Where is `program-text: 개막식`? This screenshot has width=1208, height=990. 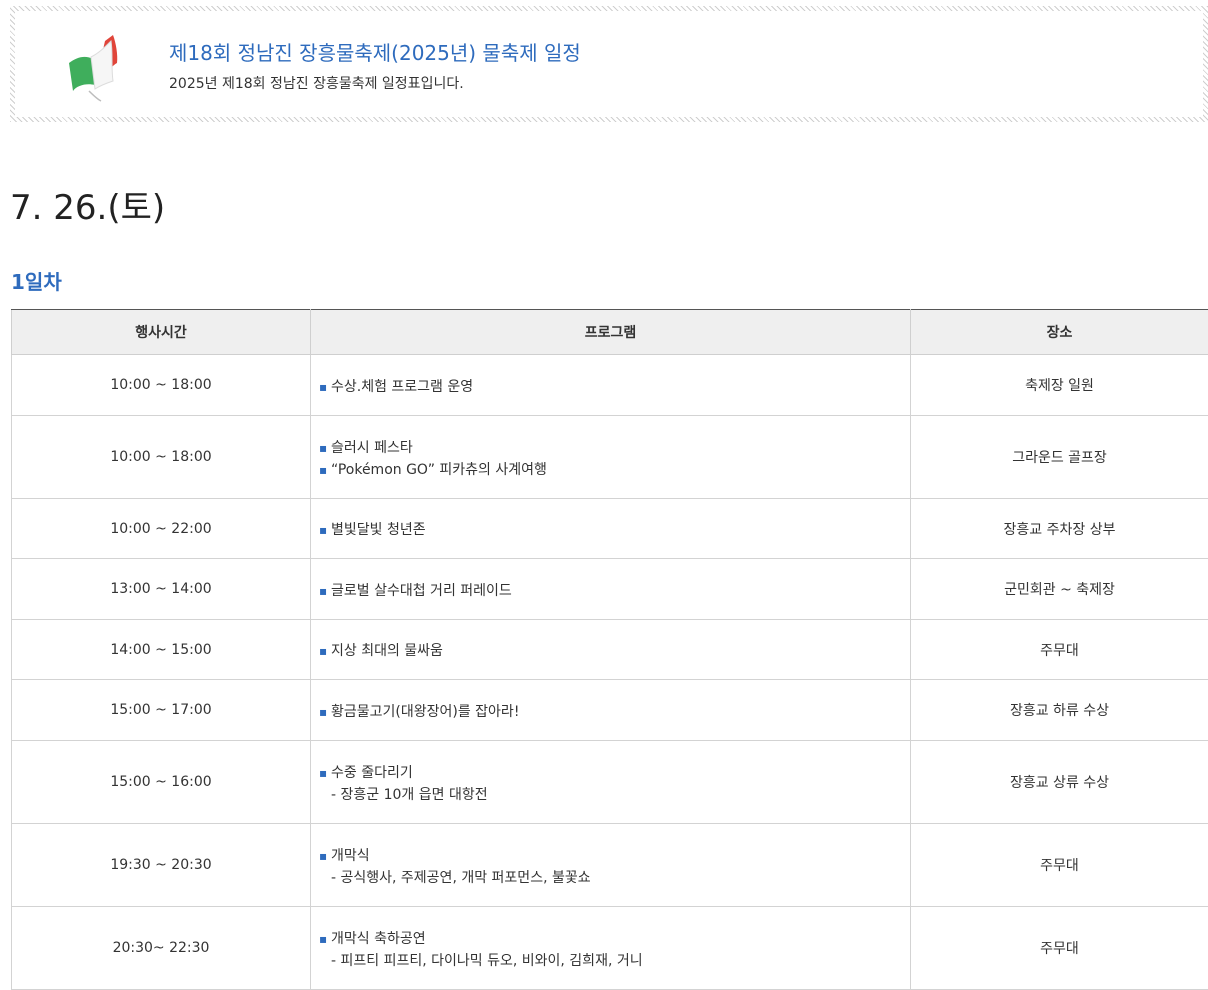 program-text: 개막식 is located at coordinates (350, 856).